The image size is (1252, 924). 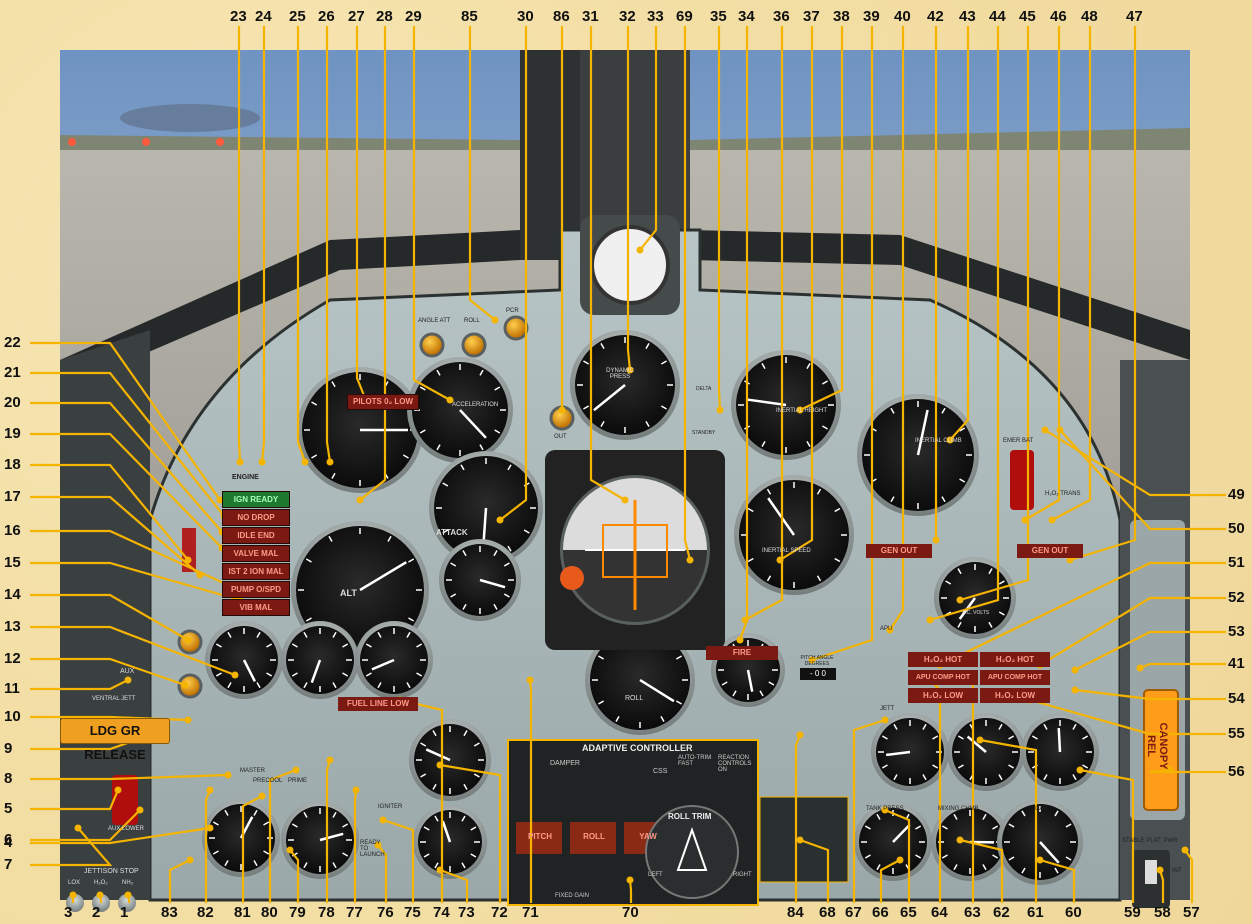 What do you see at coordinates (1236, 631) in the screenshot?
I see `callout-number-53: 53` at bounding box center [1236, 631].